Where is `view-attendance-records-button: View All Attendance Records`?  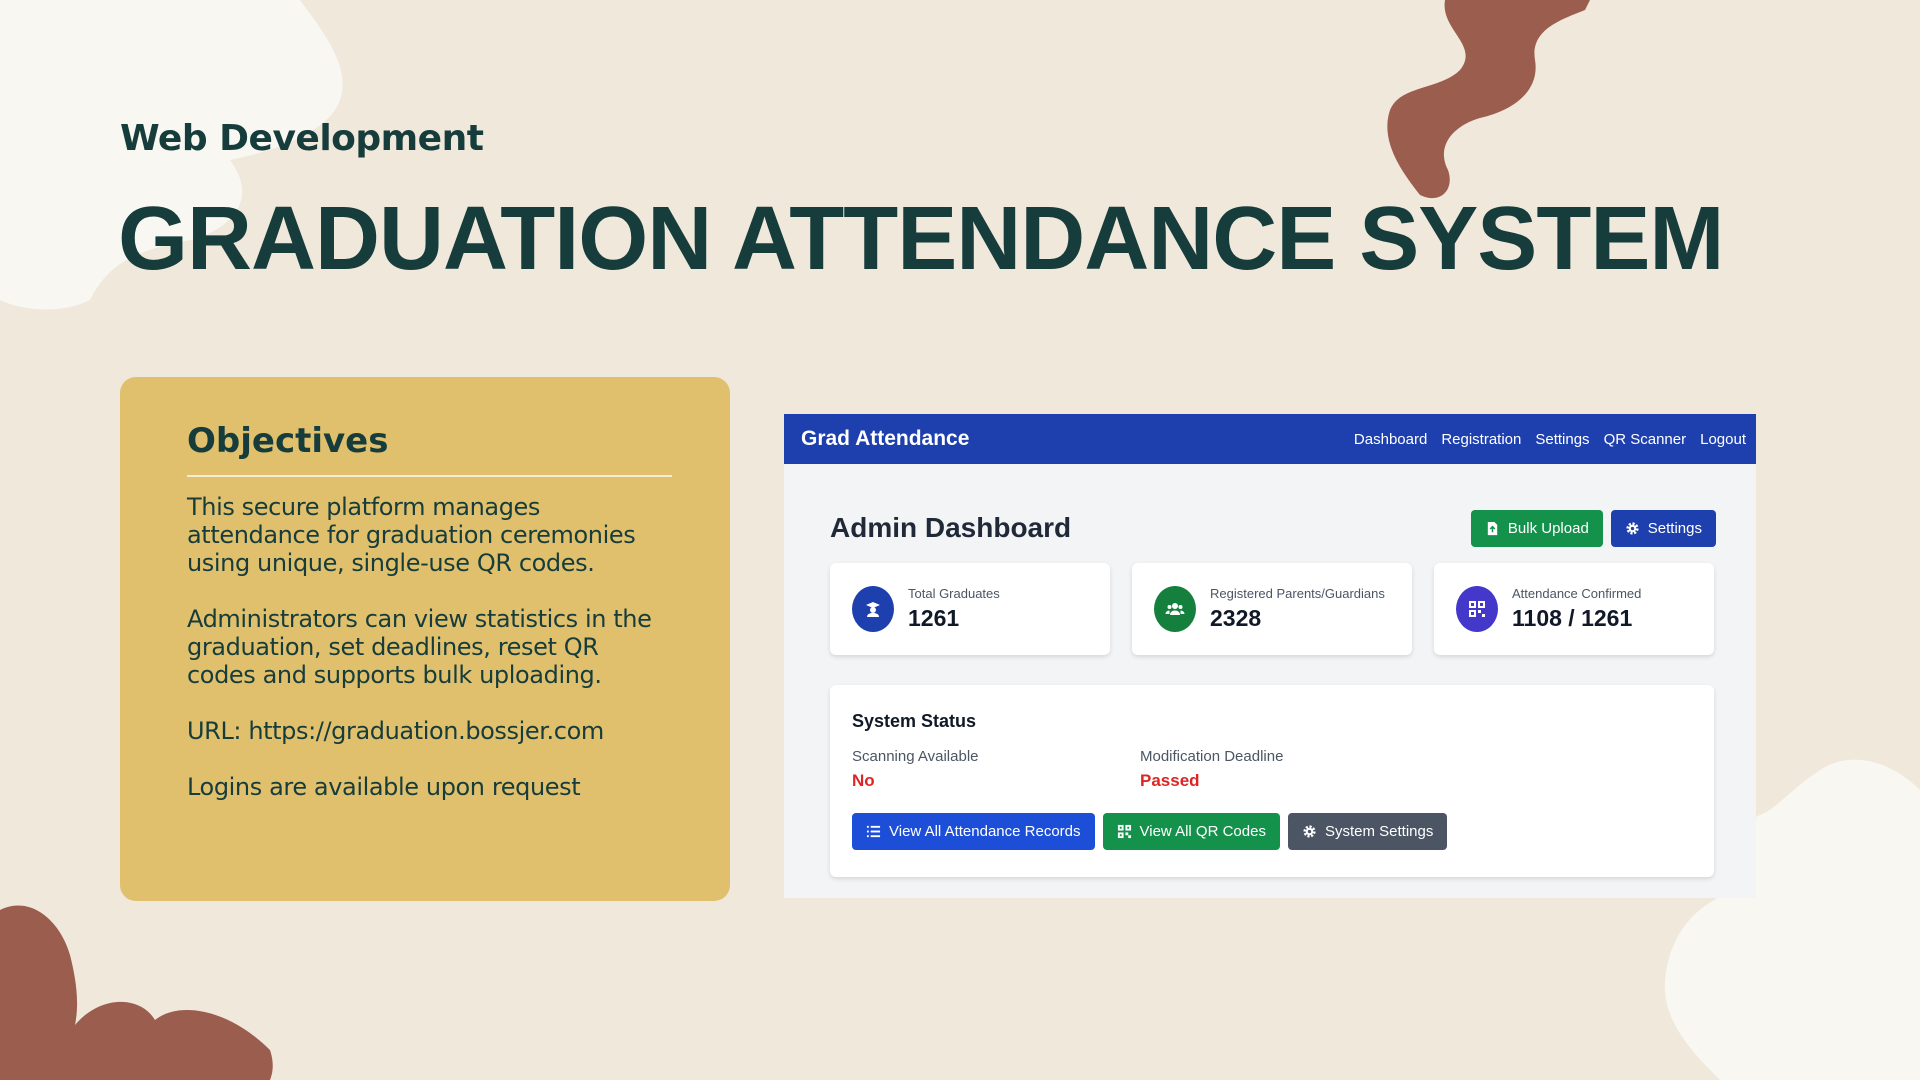 view-attendance-records-button: View All Attendance Records is located at coordinates (973, 831).